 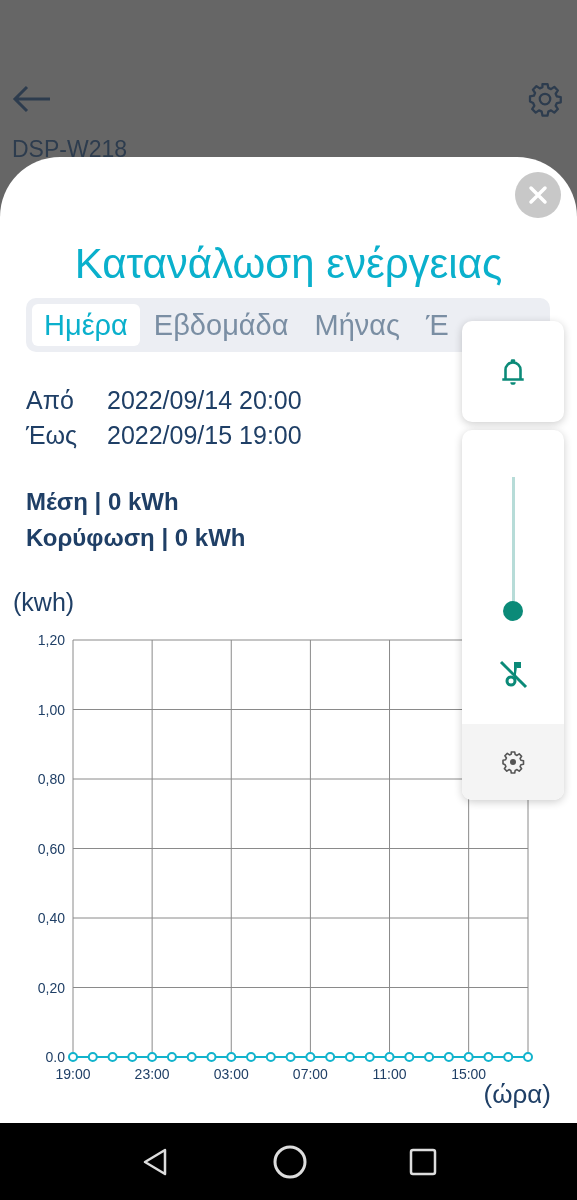 I want to click on settings-section, so click(x=513, y=762).